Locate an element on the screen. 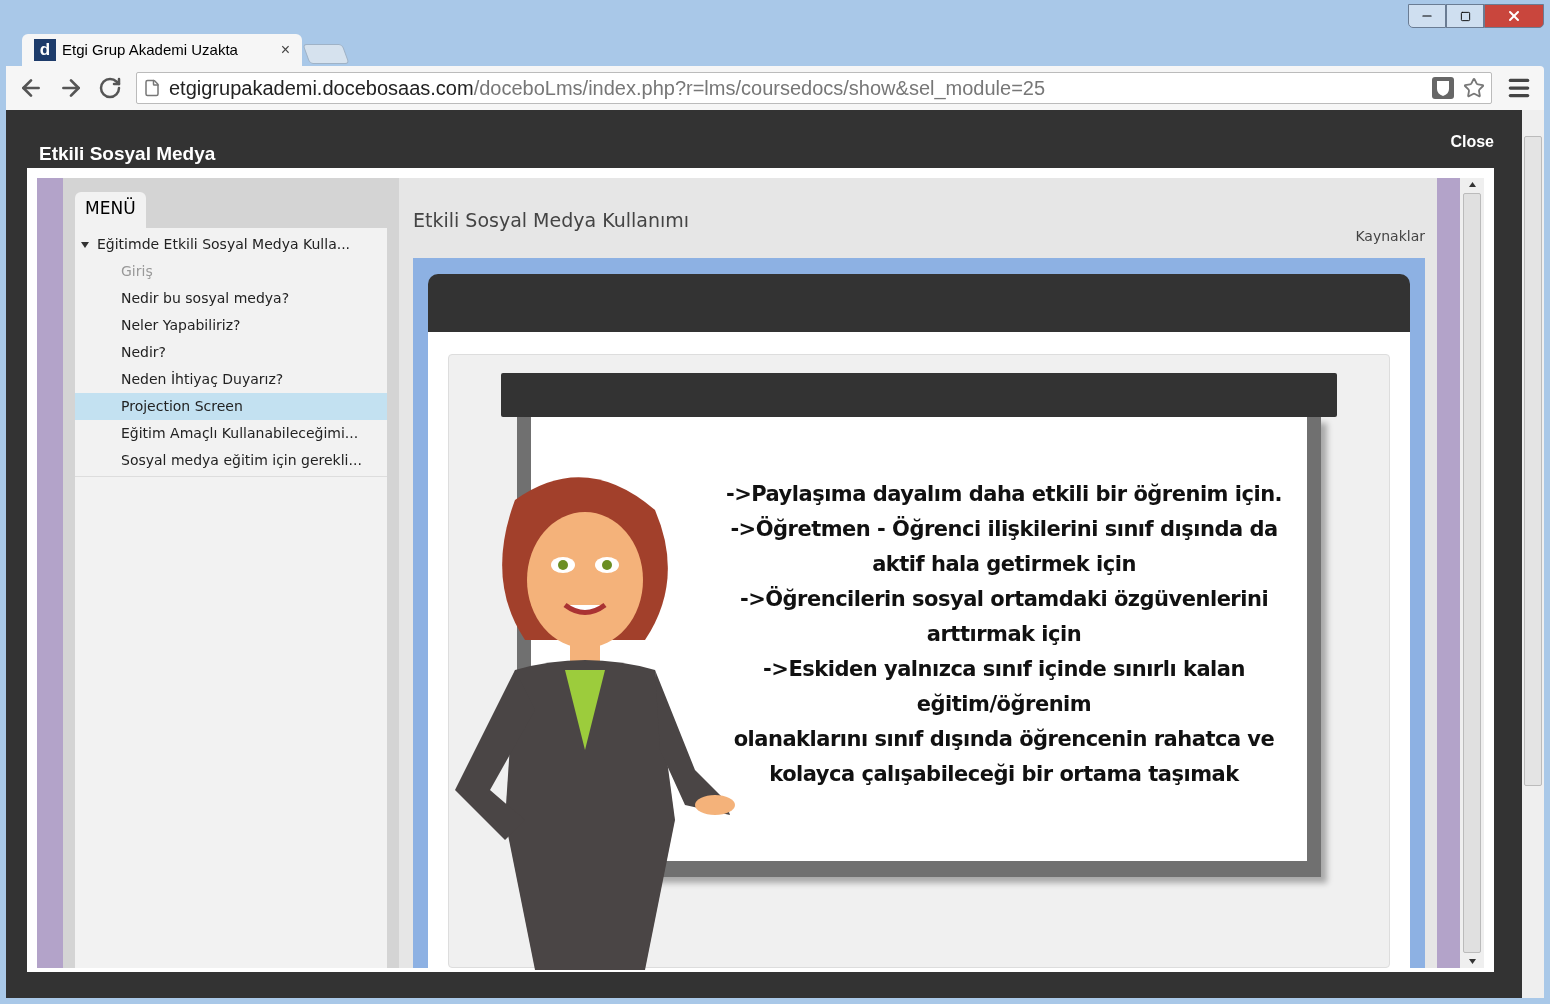 The height and width of the screenshot is (1004, 1550). address-bar: etgigrupakademi.docebosaas.com/doceboLms/index.php?r=lms/coursedocs/show&sel_module=25 is located at coordinates (814, 88).